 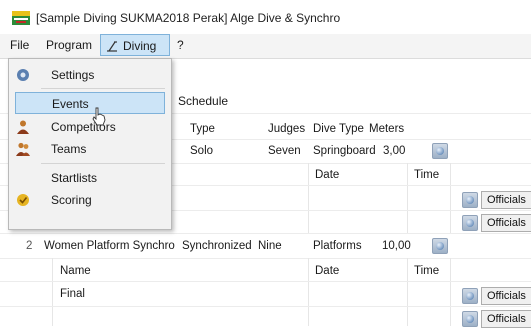 I want to click on round-2-2-officials-button: Officials, so click(x=506, y=319).